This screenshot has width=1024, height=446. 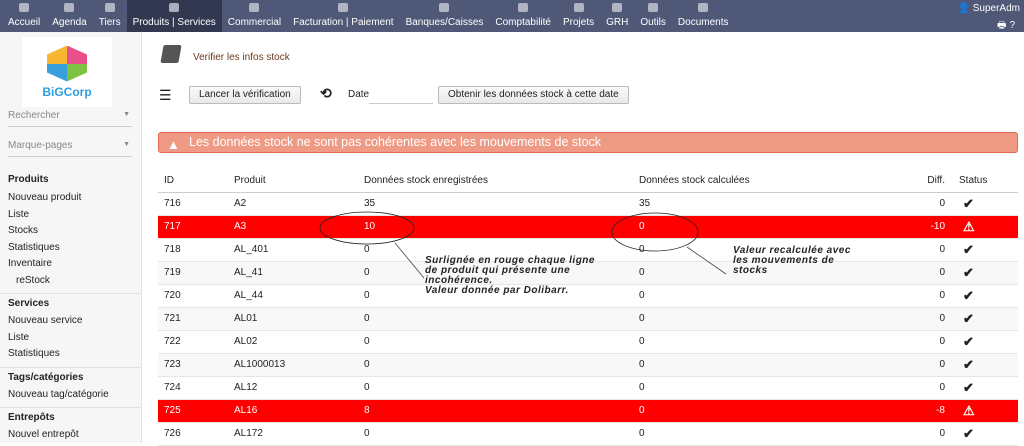 What do you see at coordinates (293, 181) in the screenshot?
I see `column-header: Produit` at bounding box center [293, 181].